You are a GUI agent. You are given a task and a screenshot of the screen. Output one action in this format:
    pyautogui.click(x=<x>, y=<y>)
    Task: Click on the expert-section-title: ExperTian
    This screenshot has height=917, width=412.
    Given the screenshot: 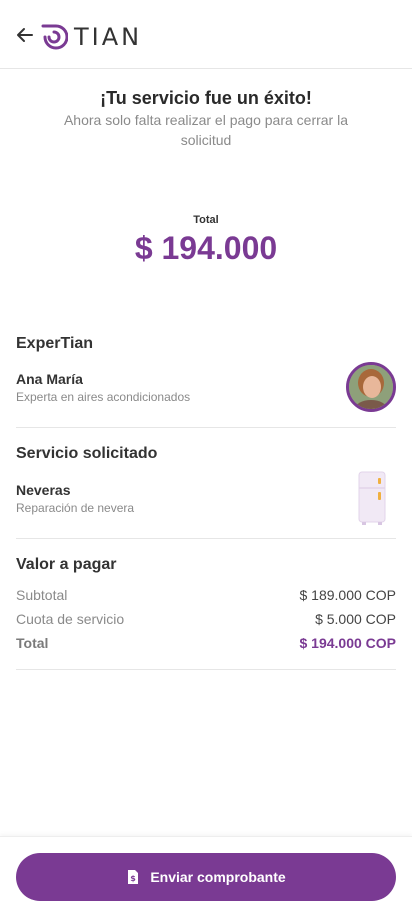 What is the action you would take?
    pyautogui.click(x=55, y=343)
    